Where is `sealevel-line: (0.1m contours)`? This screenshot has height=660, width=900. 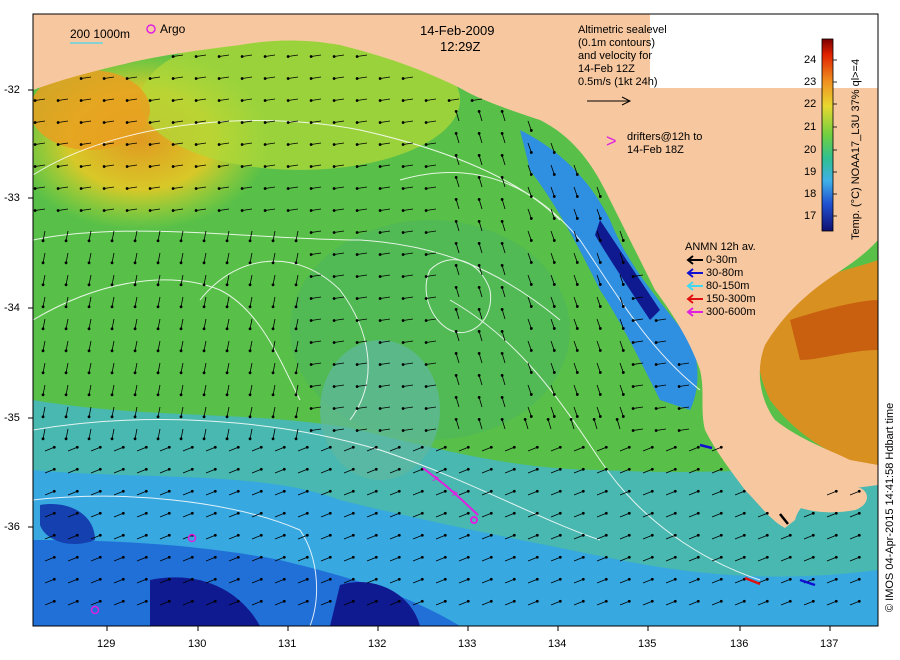 sealevel-line: (0.1m contours) is located at coordinates (617, 43).